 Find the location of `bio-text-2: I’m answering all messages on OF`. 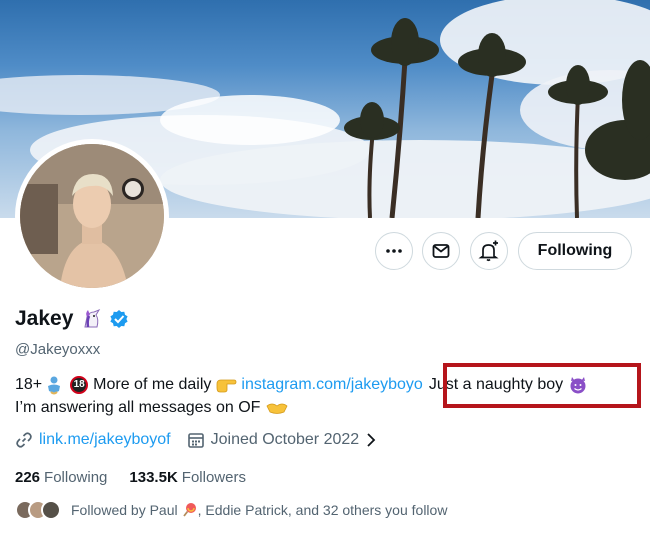

bio-text-2: I’m answering all messages on OF is located at coordinates (138, 407).